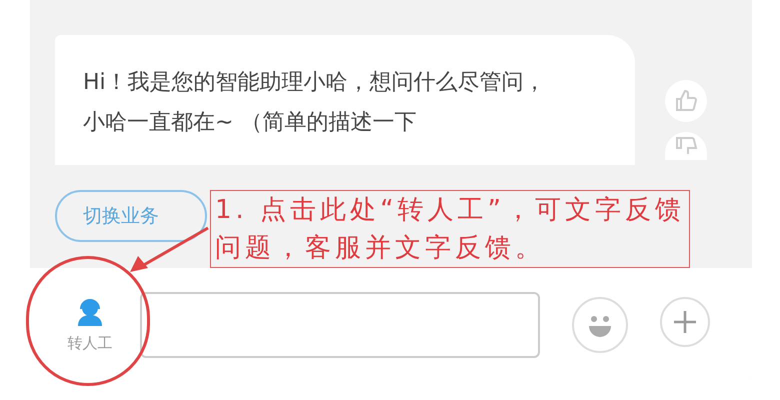 This screenshot has width=780, height=400. I want to click on switch-service-button: 切换业务, so click(131, 216).